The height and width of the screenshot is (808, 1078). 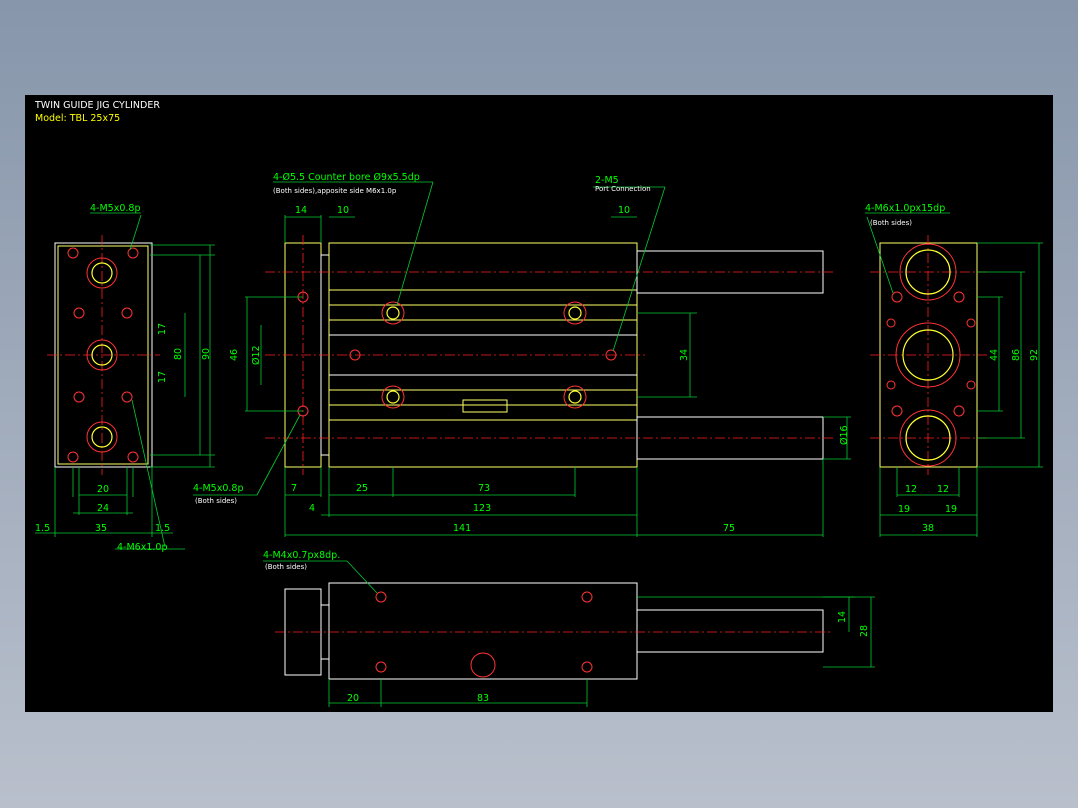 I want to click on dim-10a: 10, so click(x=343, y=210).